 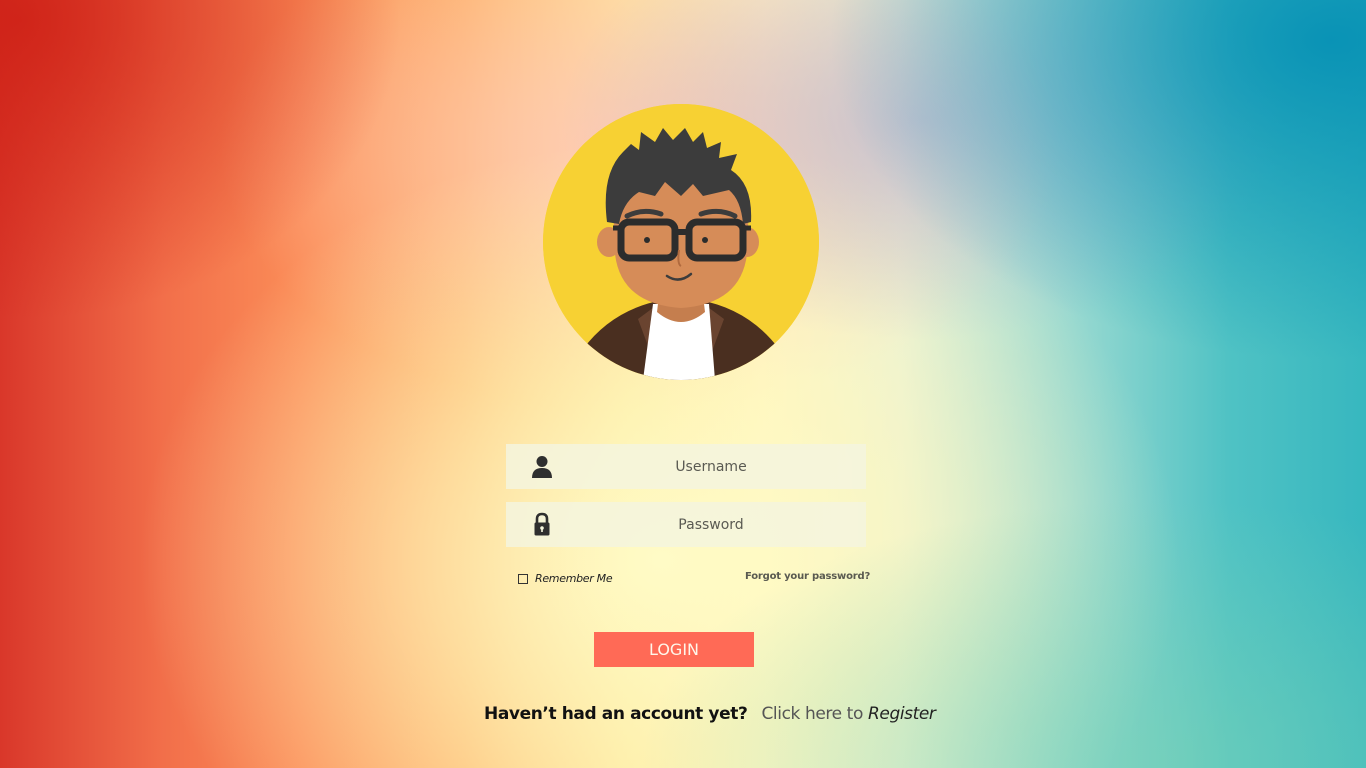 What do you see at coordinates (616, 714) in the screenshot?
I see `register-question: Haven’t had an account yet?` at bounding box center [616, 714].